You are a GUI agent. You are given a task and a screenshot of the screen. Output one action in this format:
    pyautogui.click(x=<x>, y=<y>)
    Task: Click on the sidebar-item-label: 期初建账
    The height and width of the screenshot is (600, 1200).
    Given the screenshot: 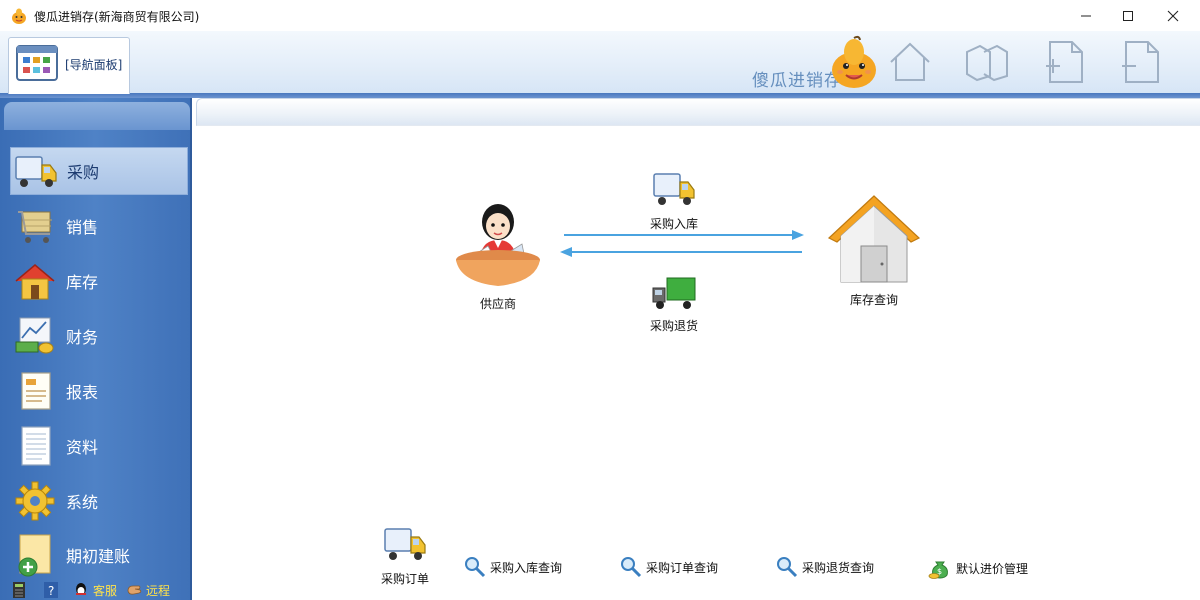 What is the action you would take?
    pyautogui.click(x=98, y=556)
    